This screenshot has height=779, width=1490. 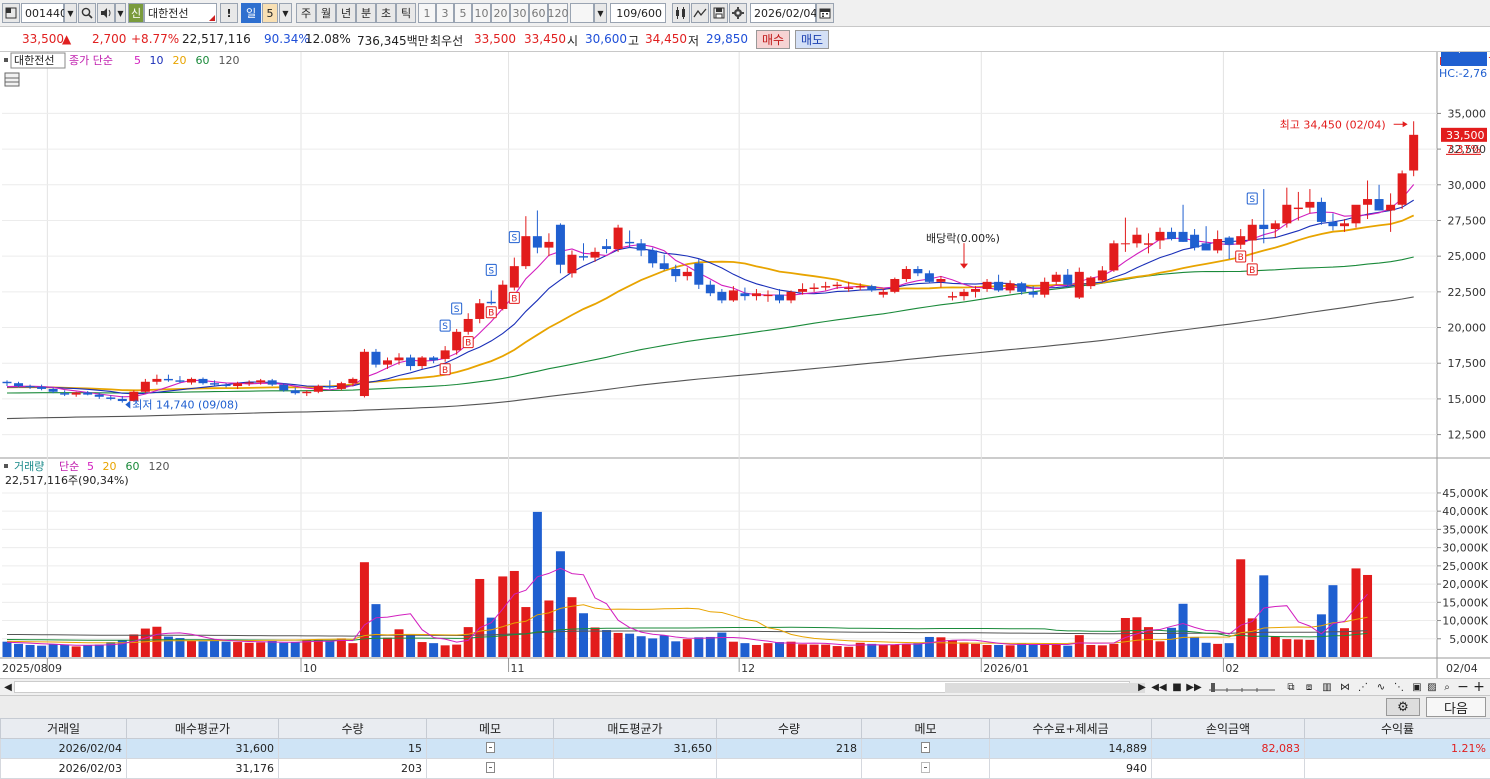 I want to click on column-header: 매수평균가, so click(x=202, y=728).